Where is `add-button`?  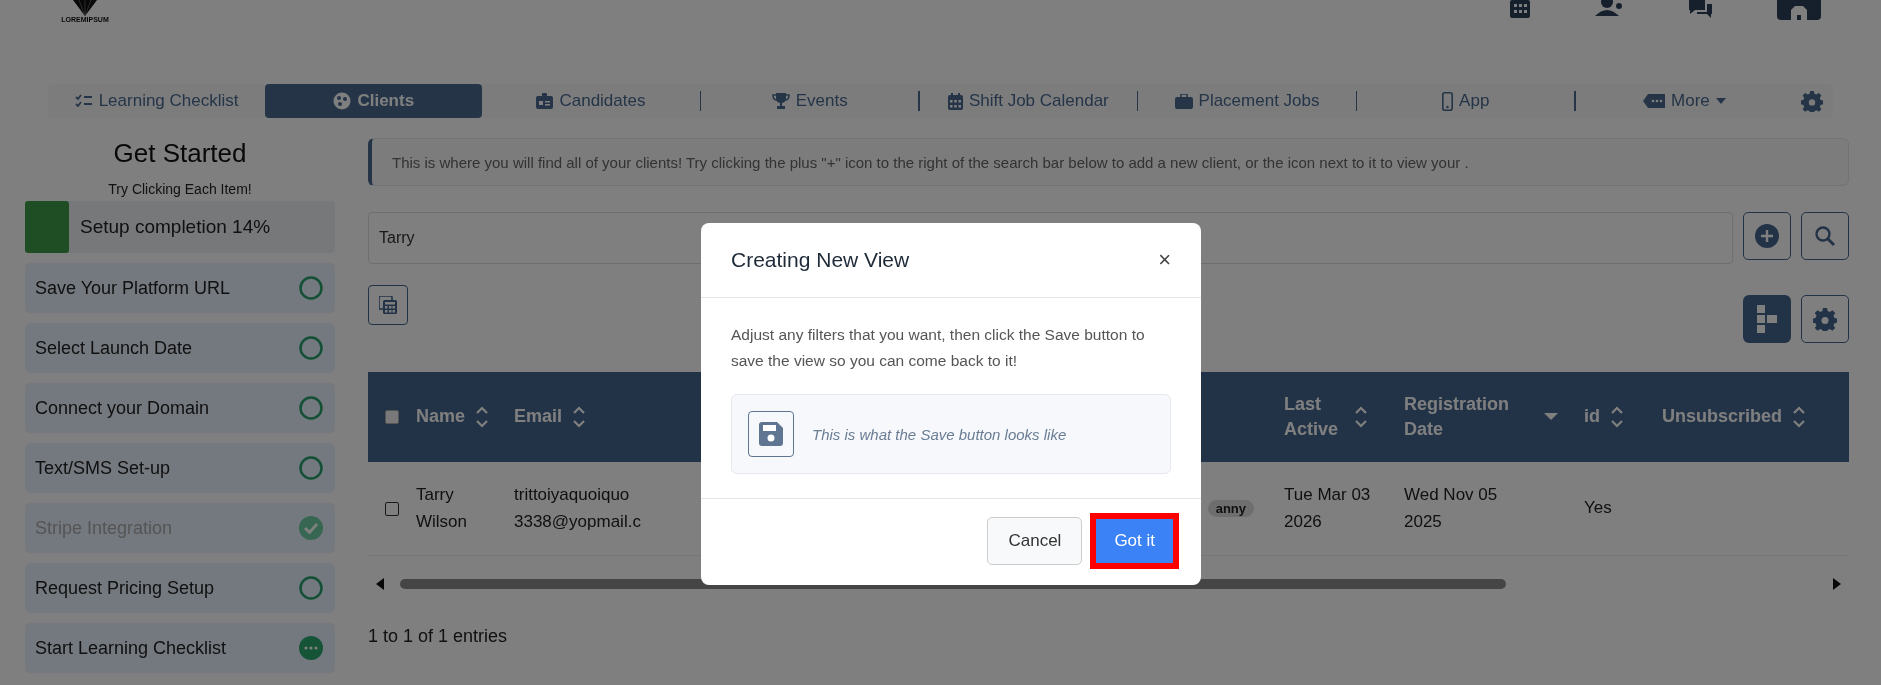
add-button is located at coordinates (1767, 236).